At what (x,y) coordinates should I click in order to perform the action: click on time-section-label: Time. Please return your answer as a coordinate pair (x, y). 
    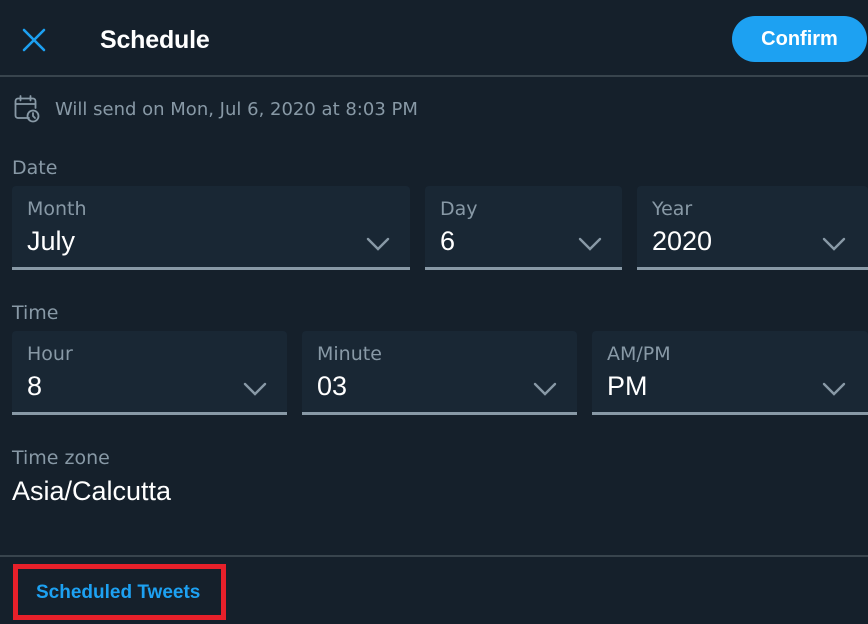
    Looking at the image, I should click on (35, 313).